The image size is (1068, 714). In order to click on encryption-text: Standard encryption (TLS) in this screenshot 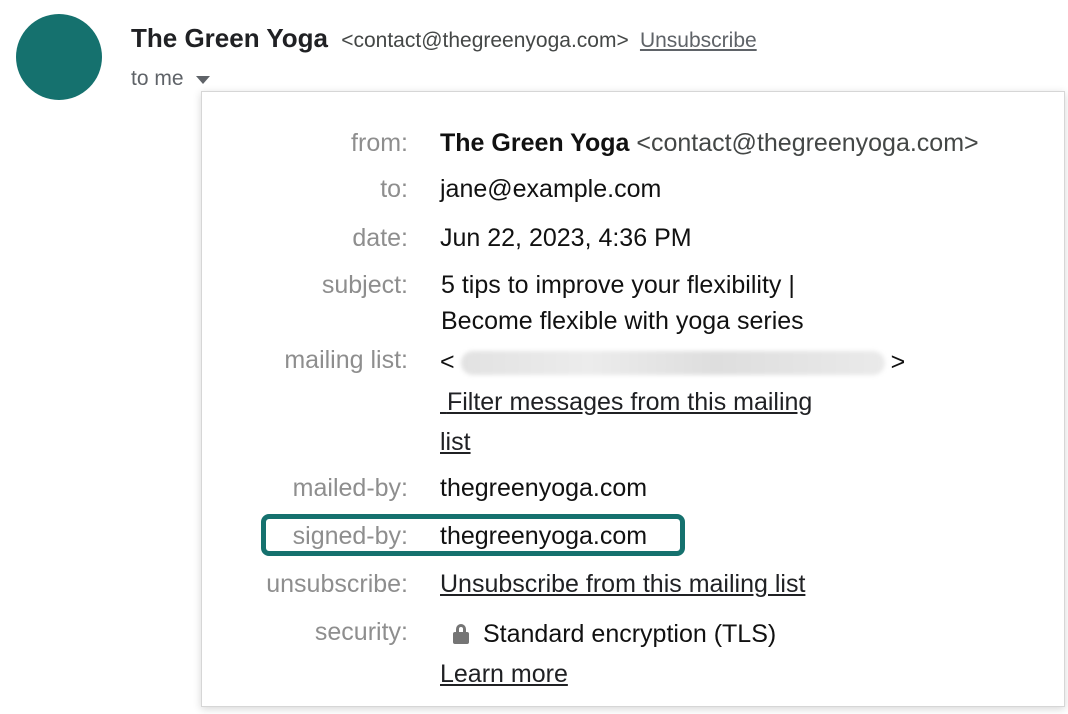, I will do `click(630, 634)`.